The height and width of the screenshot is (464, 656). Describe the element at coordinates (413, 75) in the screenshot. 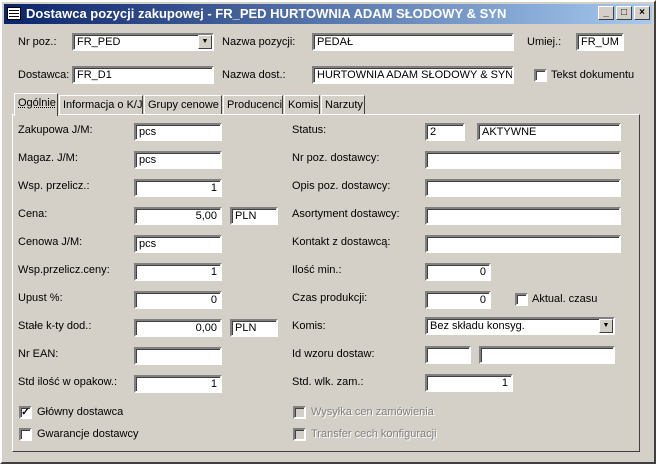

I see `nazwa-dost-field: HURTOWNIA ADAM SŁODOWY & SYN` at that location.